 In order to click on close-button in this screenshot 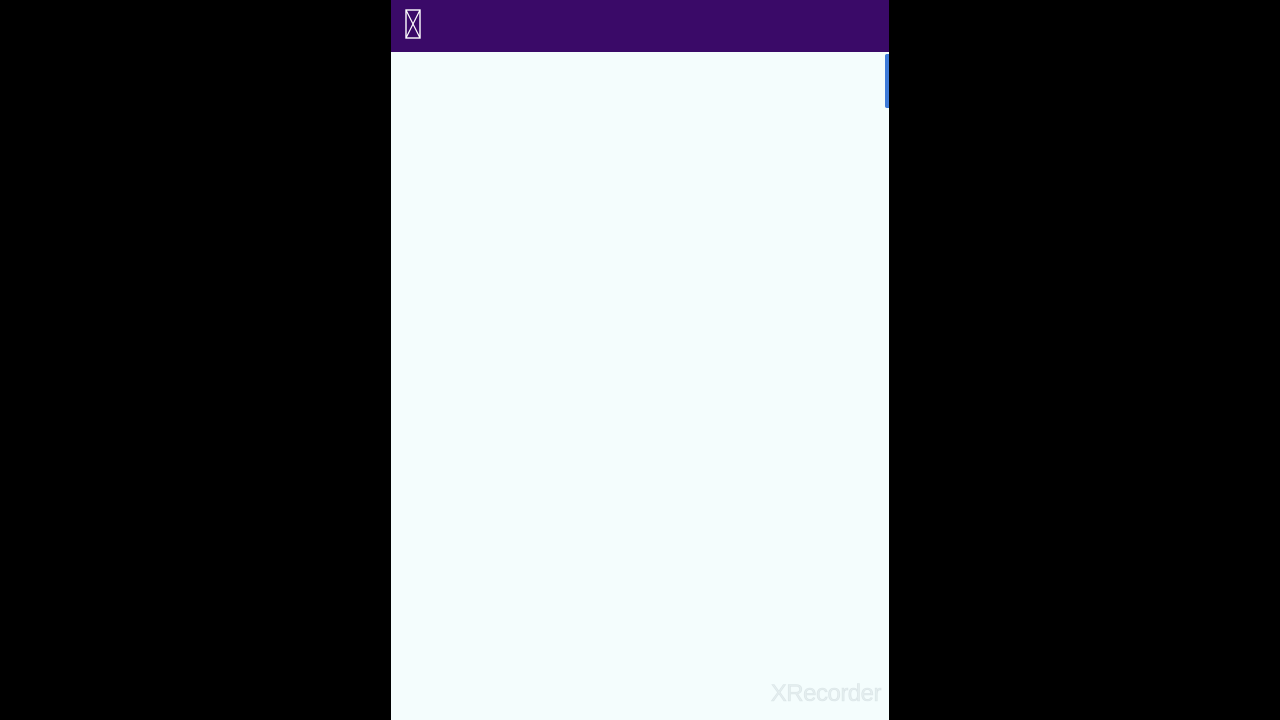, I will do `click(413, 24)`.